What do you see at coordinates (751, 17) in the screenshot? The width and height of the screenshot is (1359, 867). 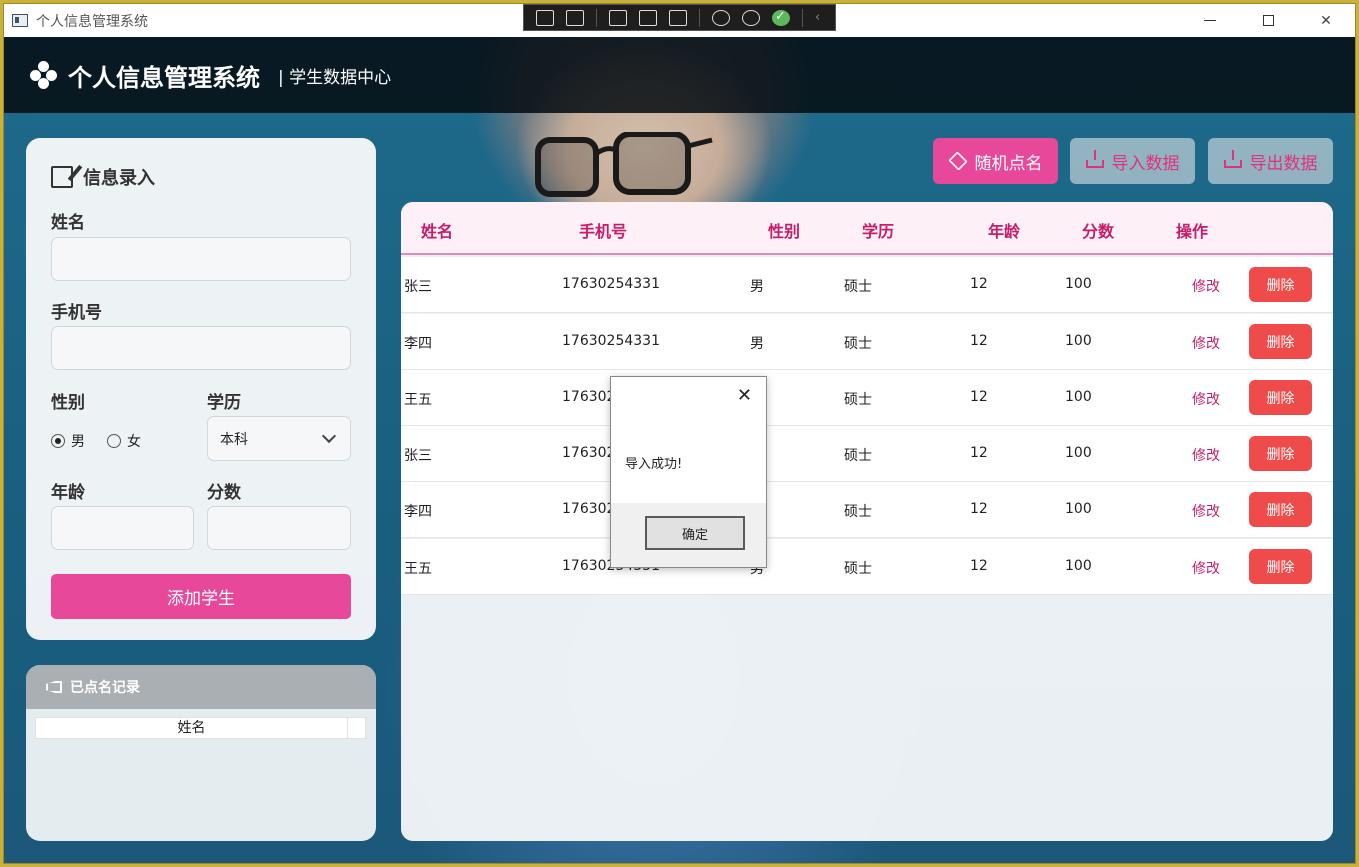 I see `accessibility-icon` at bounding box center [751, 17].